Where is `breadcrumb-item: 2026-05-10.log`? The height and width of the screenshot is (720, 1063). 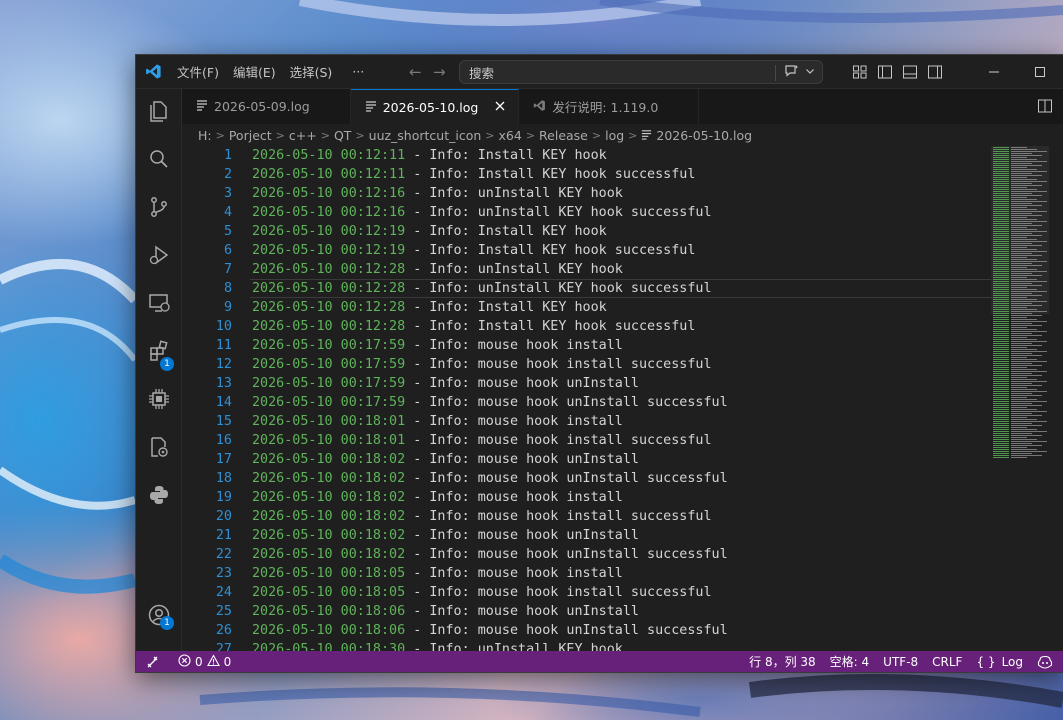 breadcrumb-item: 2026-05-10.log is located at coordinates (704, 135).